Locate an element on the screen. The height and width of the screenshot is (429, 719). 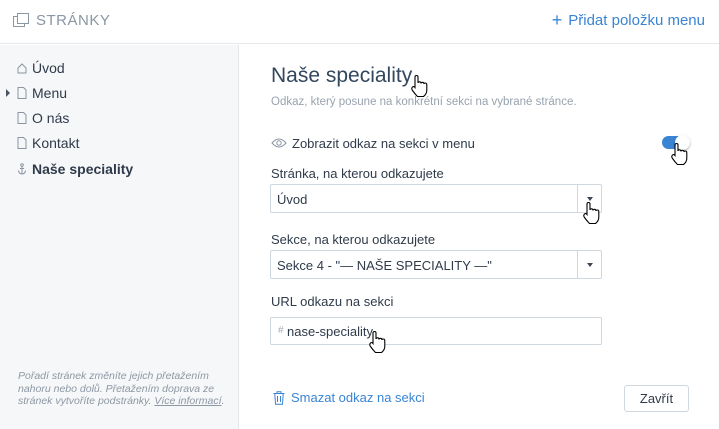
sidebar-item-label: Naše speciality is located at coordinates (83, 169).